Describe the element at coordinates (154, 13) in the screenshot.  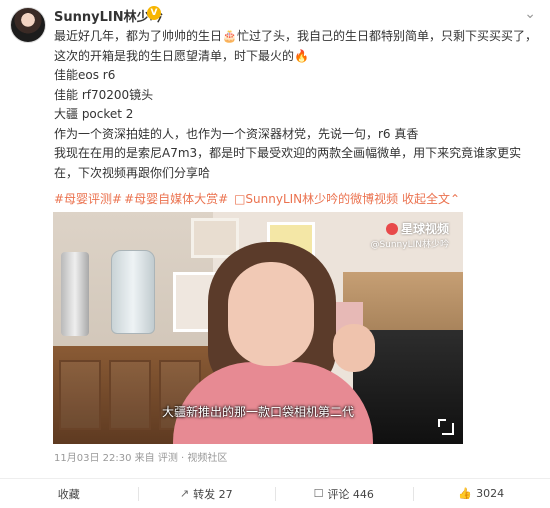
I see `vip-badge-icon: V` at that location.